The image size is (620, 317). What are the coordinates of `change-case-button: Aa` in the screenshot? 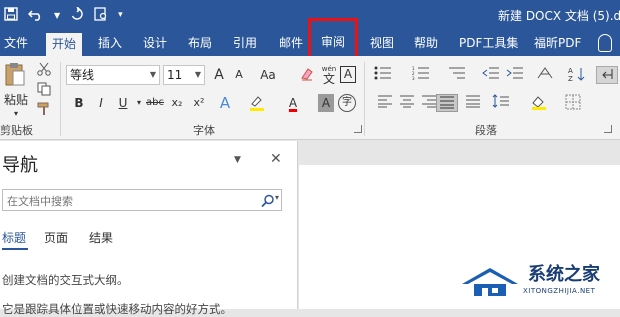 It's located at (268, 75).